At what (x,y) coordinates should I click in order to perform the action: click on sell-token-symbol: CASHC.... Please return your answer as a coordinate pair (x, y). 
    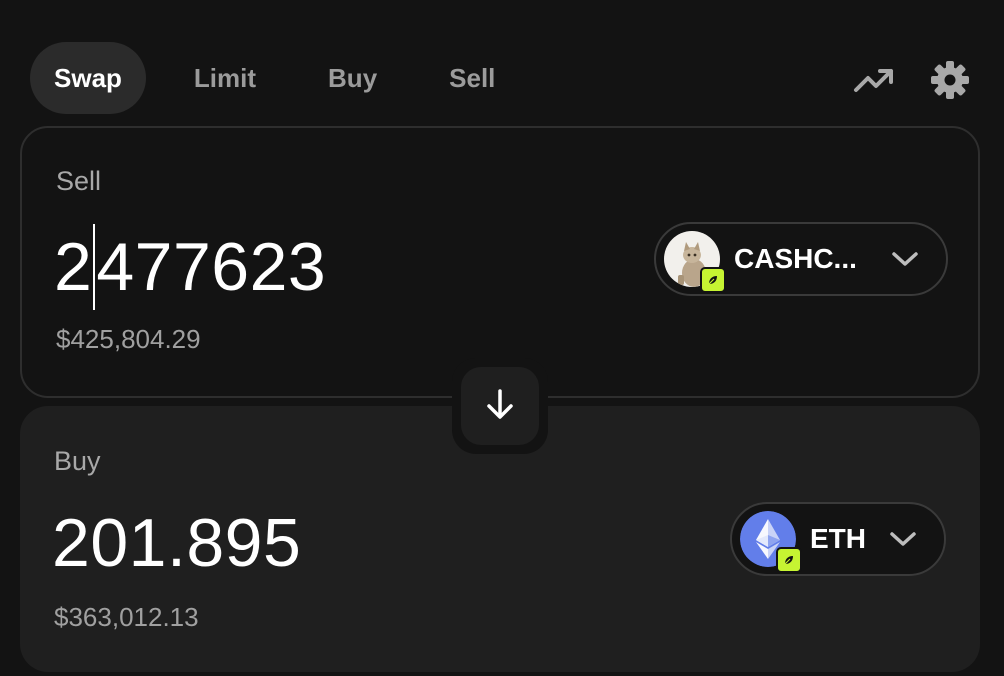
    Looking at the image, I should click on (795, 258).